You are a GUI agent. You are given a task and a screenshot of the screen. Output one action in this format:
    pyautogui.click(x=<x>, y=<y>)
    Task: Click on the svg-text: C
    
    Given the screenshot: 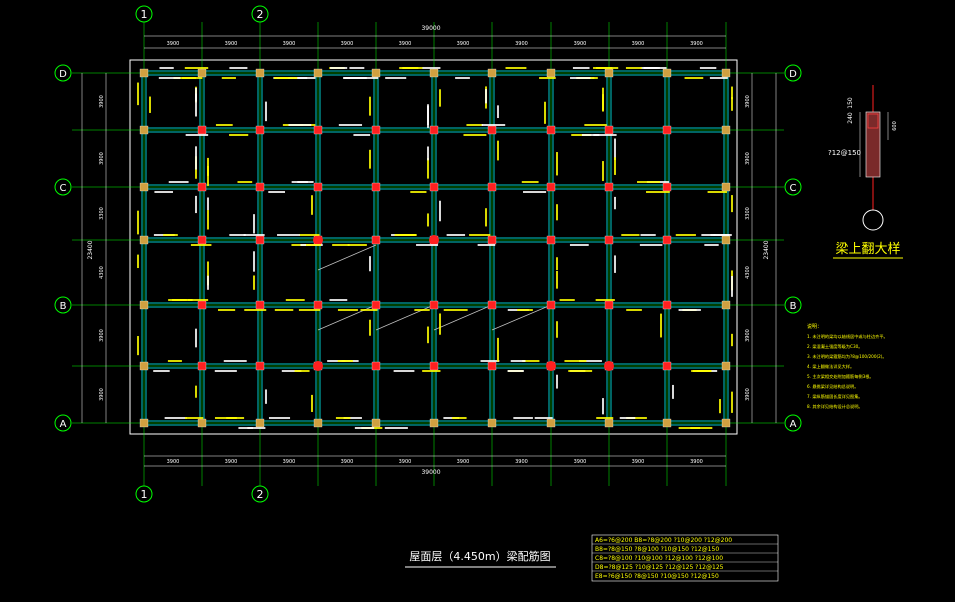 What is the action you would take?
    pyautogui.click(x=793, y=188)
    